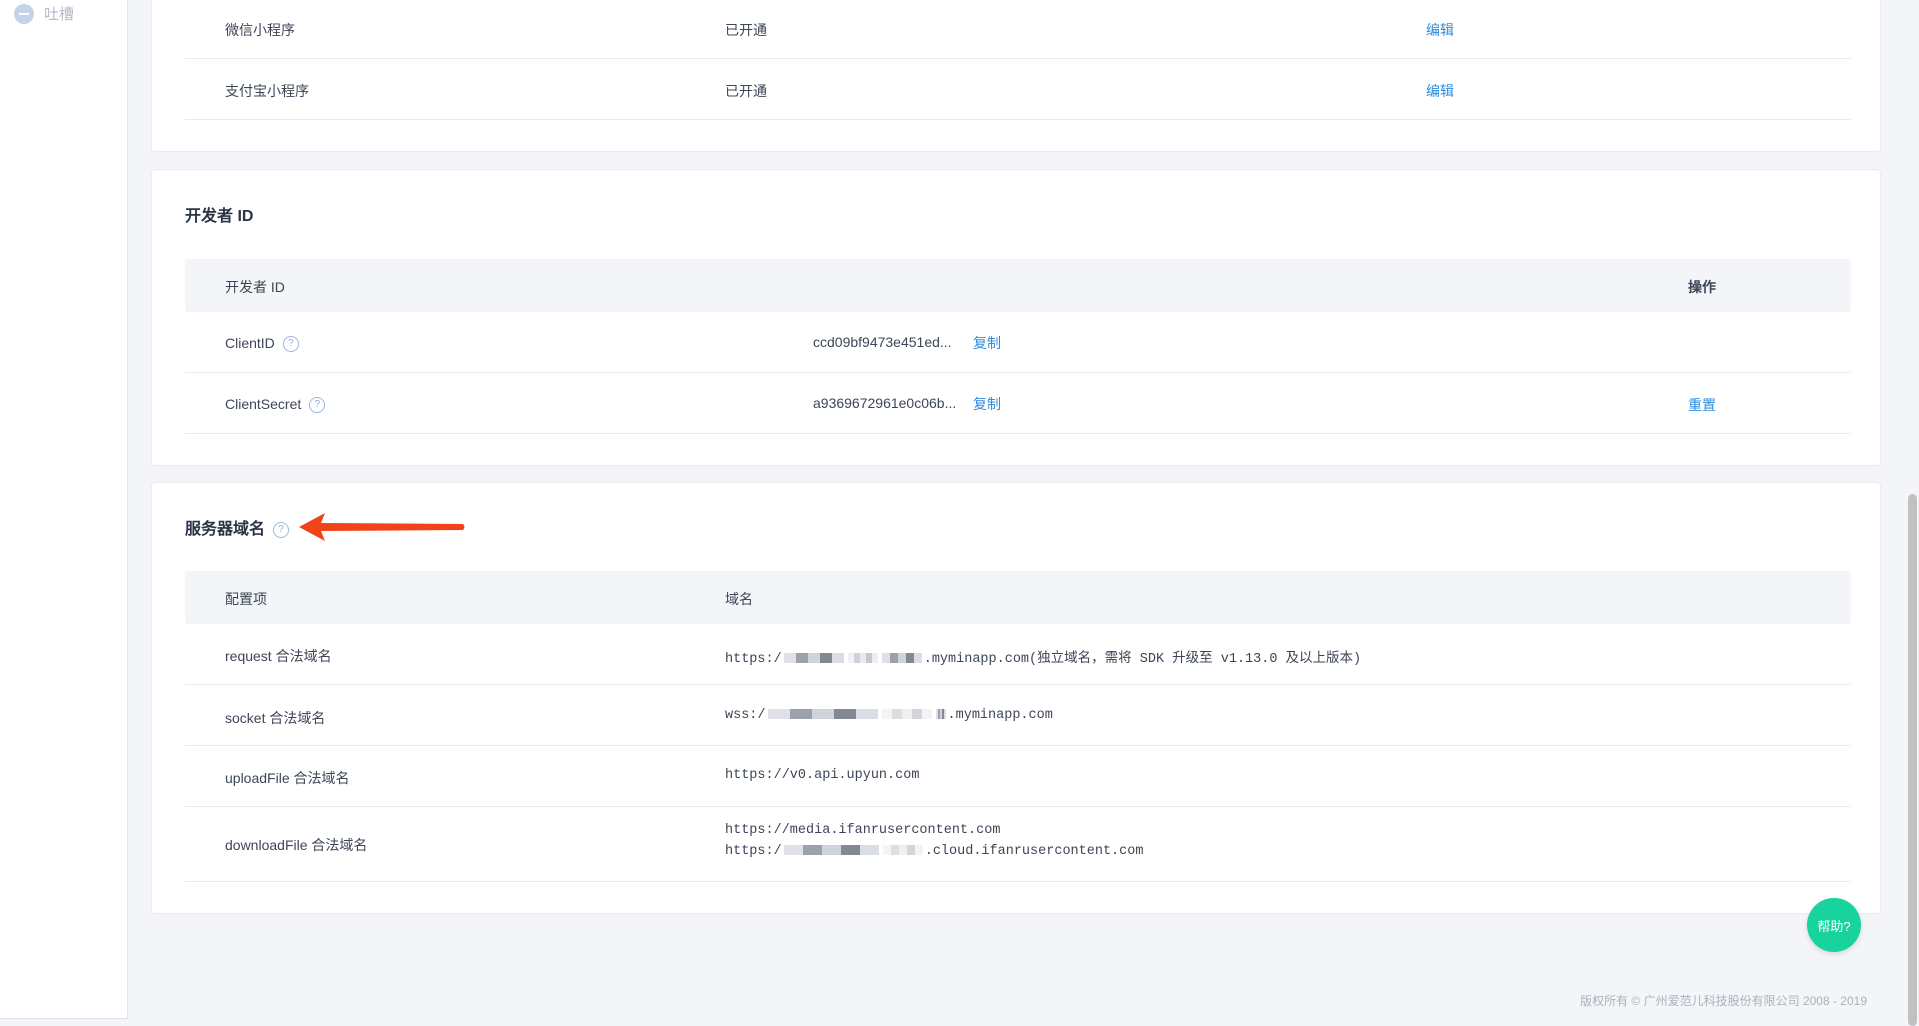  I want to click on domain-value: https:/.cloud.ifanrusercontent.com, so click(934, 851).